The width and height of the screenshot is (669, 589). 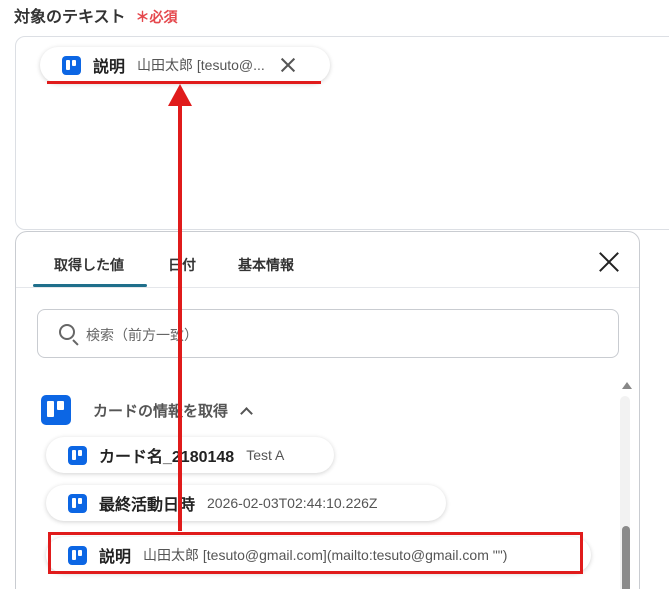 What do you see at coordinates (156, 17) in the screenshot?
I see `required-badge: ＊必須` at bounding box center [156, 17].